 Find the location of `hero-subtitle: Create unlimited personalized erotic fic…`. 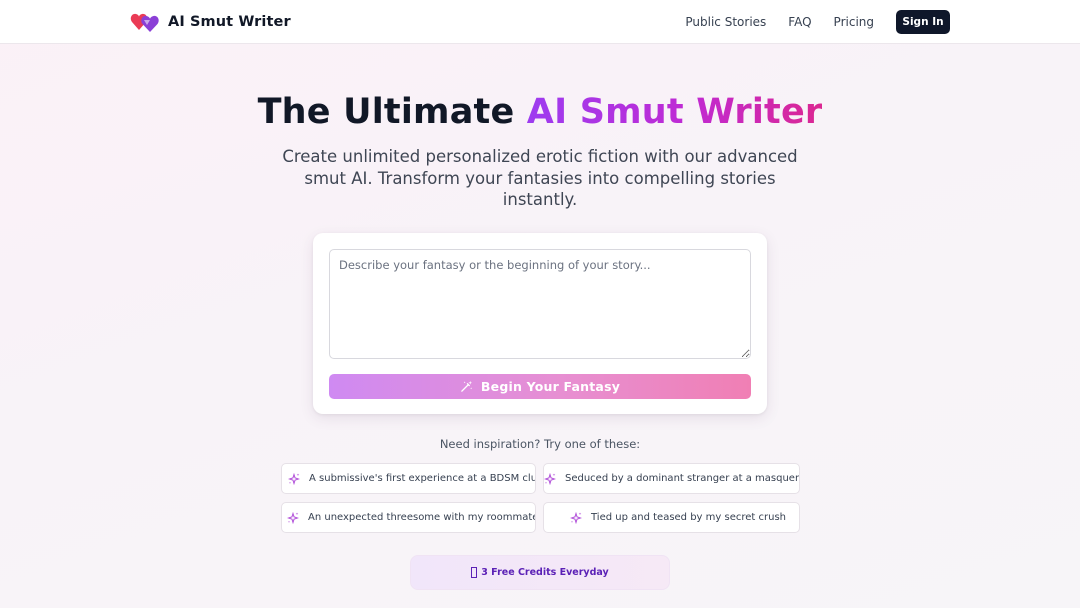

hero-subtitle: Create unlimited personalized erotic fic… is located at coordinates (540, 178).